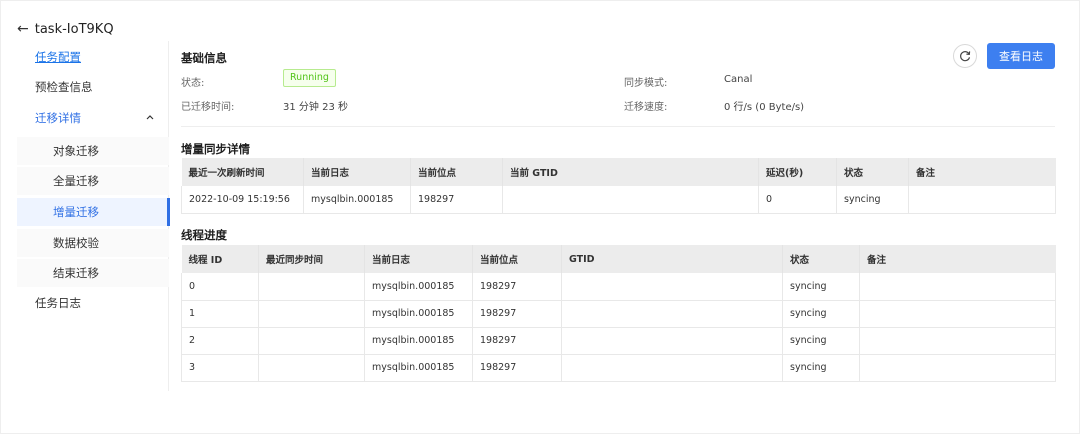  I want to click on table-header-row: 最近一次刷新时间 当前日志 当前位点 当前 GTID 延迟(秒) 状态 备注, so click(618, 172).